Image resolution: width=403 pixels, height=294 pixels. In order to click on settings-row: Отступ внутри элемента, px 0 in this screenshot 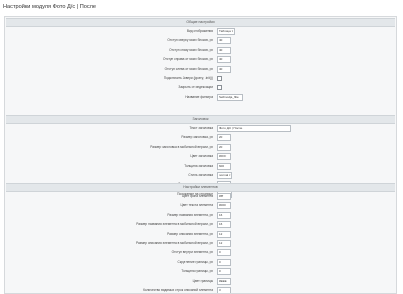, I will do `click(200, 252)`.